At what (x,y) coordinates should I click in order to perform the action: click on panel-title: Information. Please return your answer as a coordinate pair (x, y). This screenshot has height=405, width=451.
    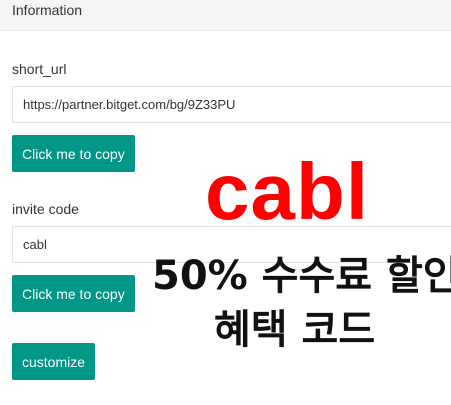
    Looking at the image, I should click on (47, 10).